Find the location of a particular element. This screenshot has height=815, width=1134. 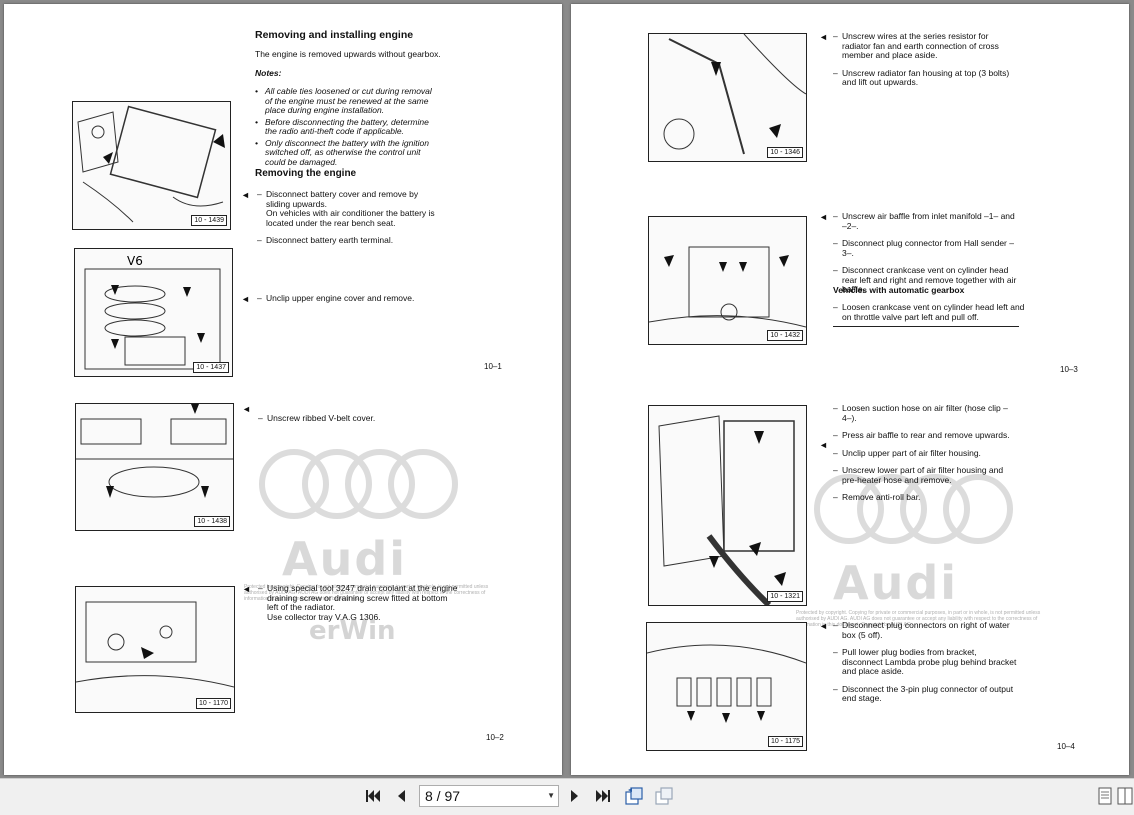

viewer-toolbar: 8 / 97 ▼ is located at coordinates (567, 796).